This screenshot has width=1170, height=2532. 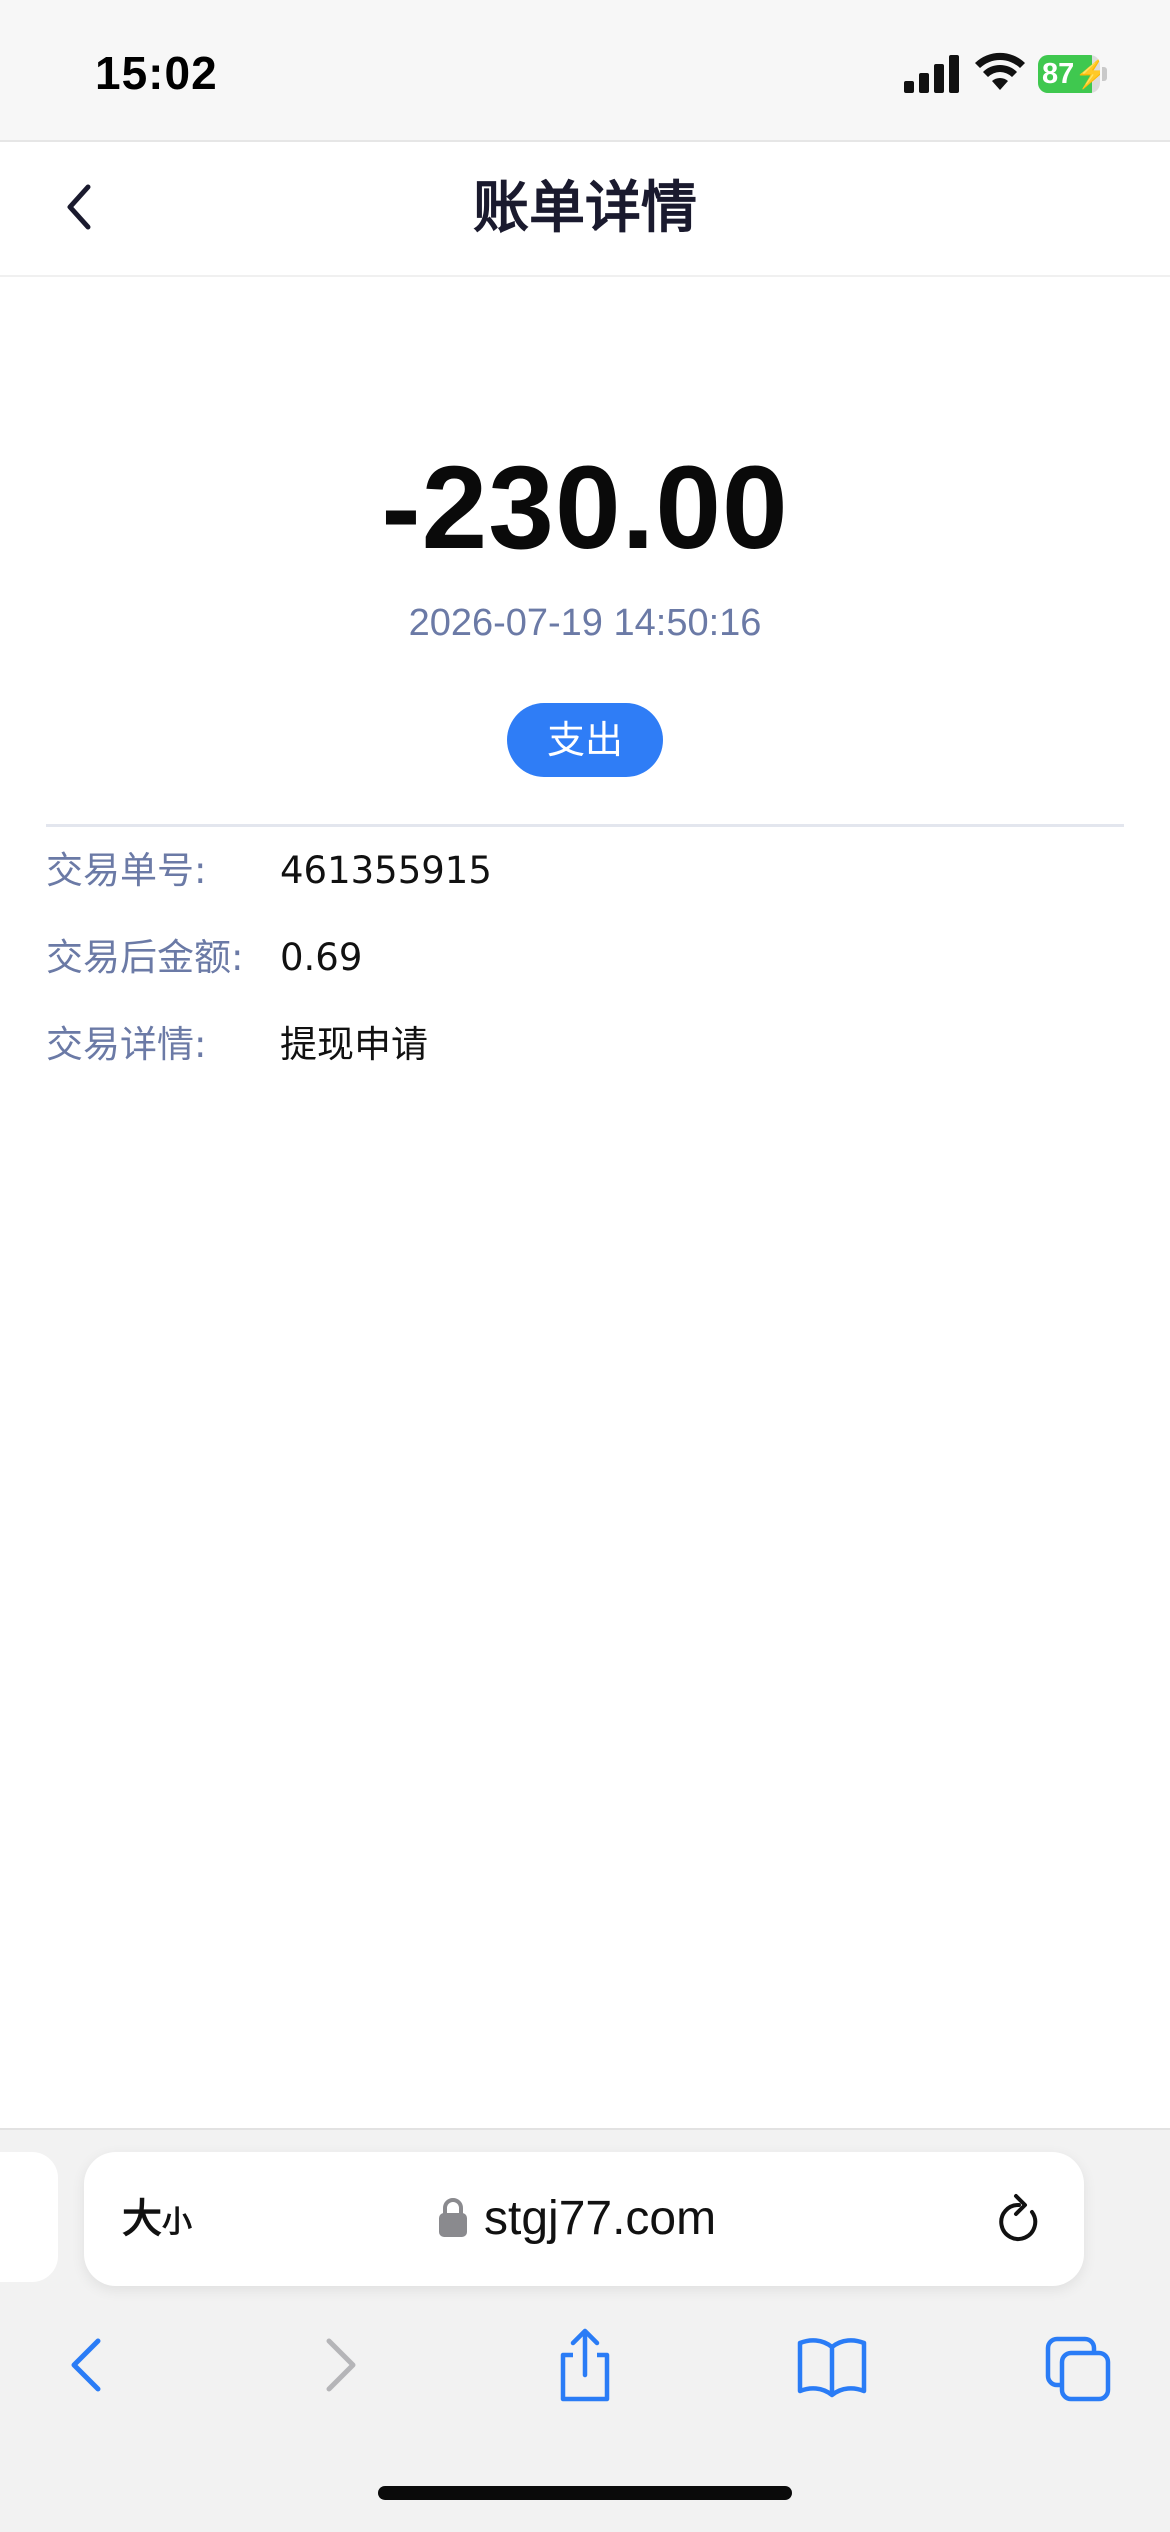 I want to click on detail-label: 交易详情:, so click(x=126, y=1044).